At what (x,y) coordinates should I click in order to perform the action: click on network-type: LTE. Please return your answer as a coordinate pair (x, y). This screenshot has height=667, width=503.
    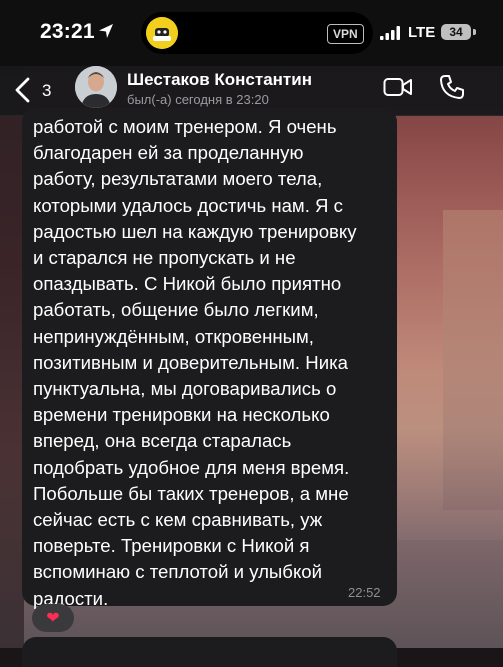
    Looking at the image, I should click on (422, 32).